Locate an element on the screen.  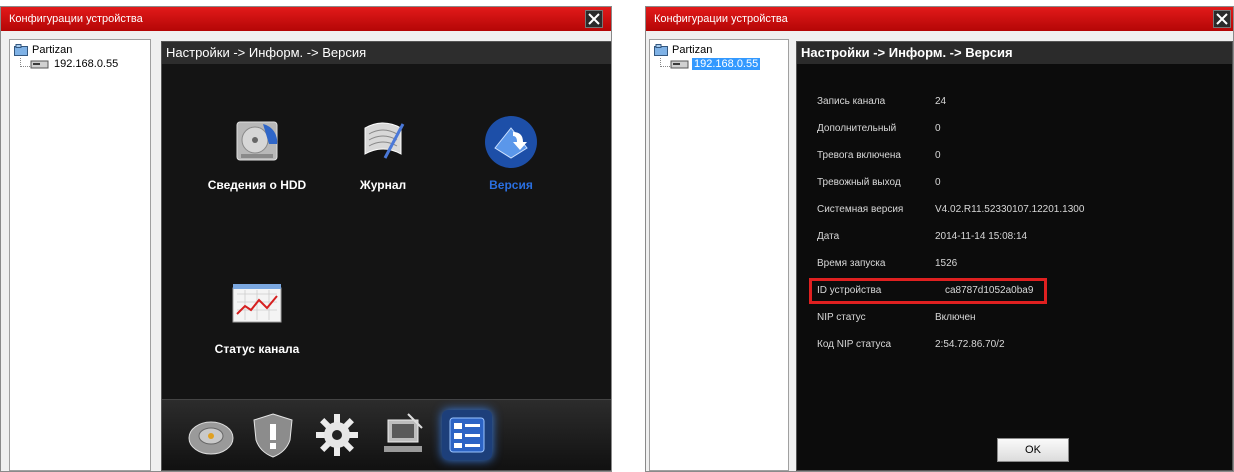
tile-label: Журнал is located at coordinates (383, 185).